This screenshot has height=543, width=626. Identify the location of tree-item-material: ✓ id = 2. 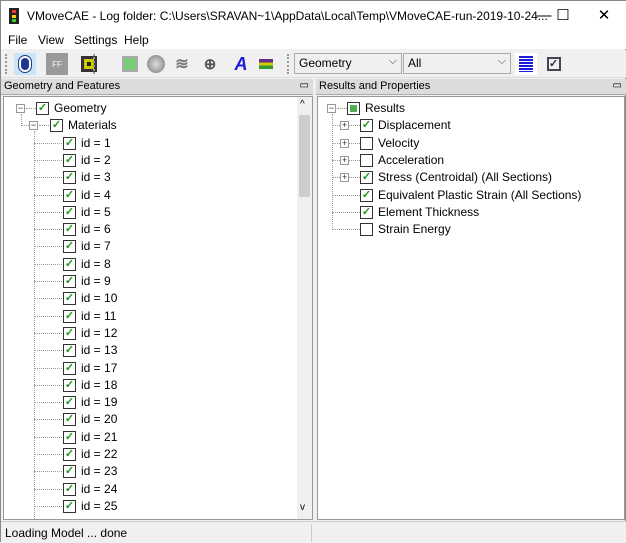
(158, 160).